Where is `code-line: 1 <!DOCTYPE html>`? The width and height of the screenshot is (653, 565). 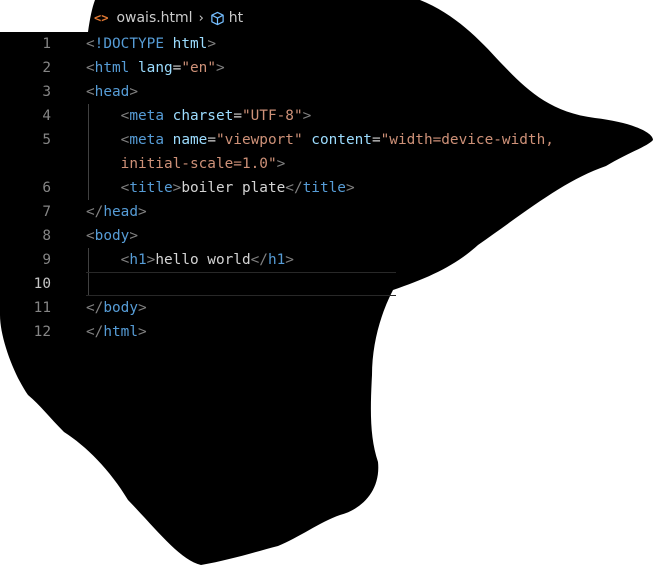 code-line: 1 <!DOCTYPE html> is located at coordinates (326, 44).